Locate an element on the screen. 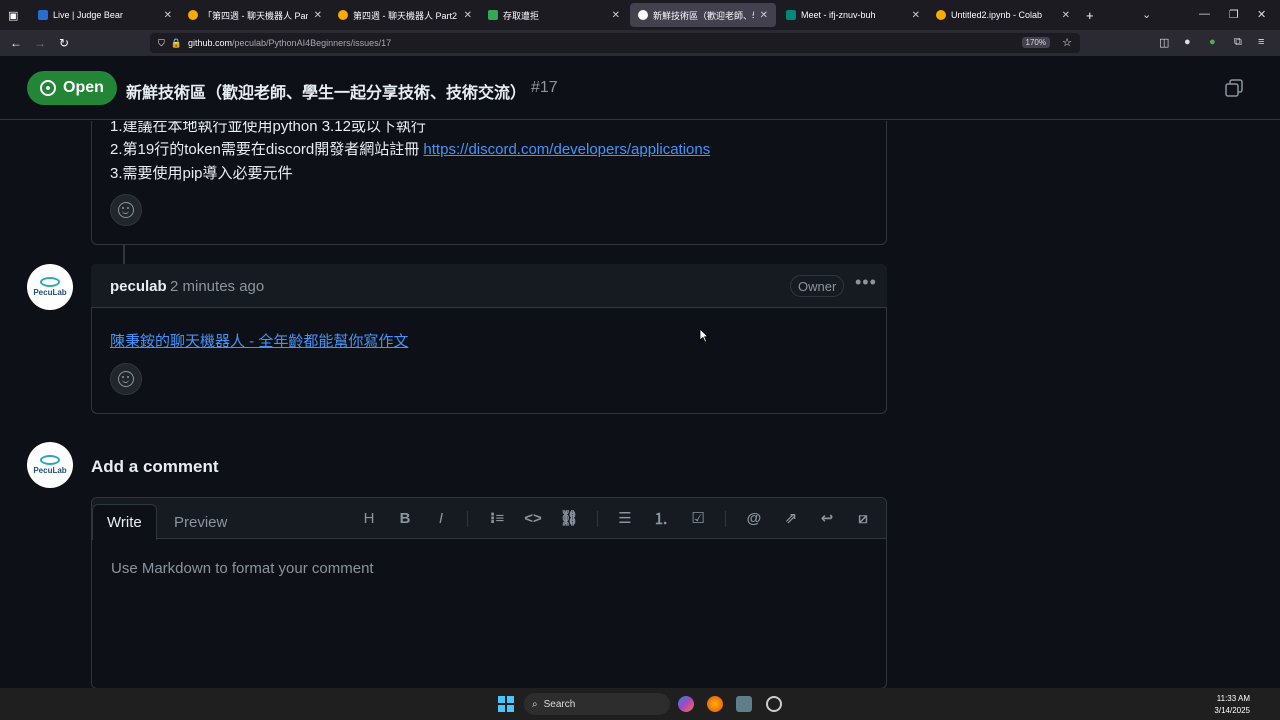 The height and width of the screenshot is (720, 1280). app-icon is located at coordinates (774, 704).